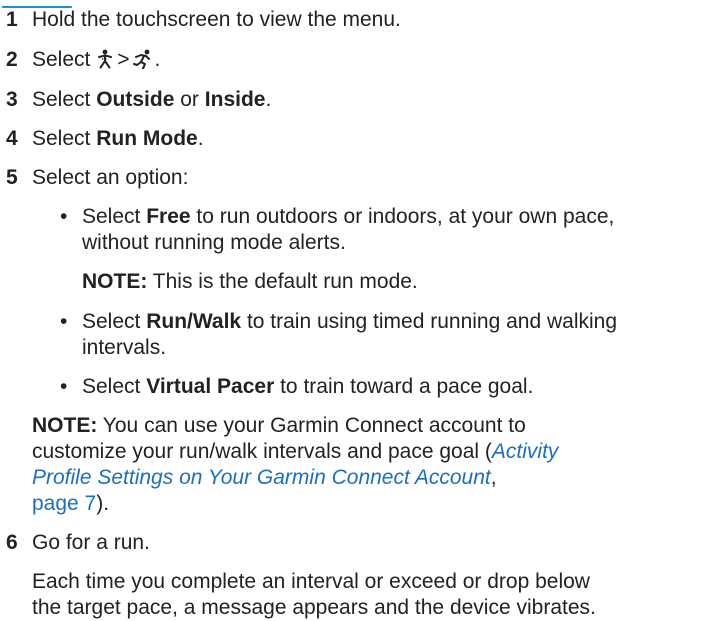  What do you see at coordinates (157, 59) in the screenshot?
I see `step-suffix: .` at bounding box center [157, 59].